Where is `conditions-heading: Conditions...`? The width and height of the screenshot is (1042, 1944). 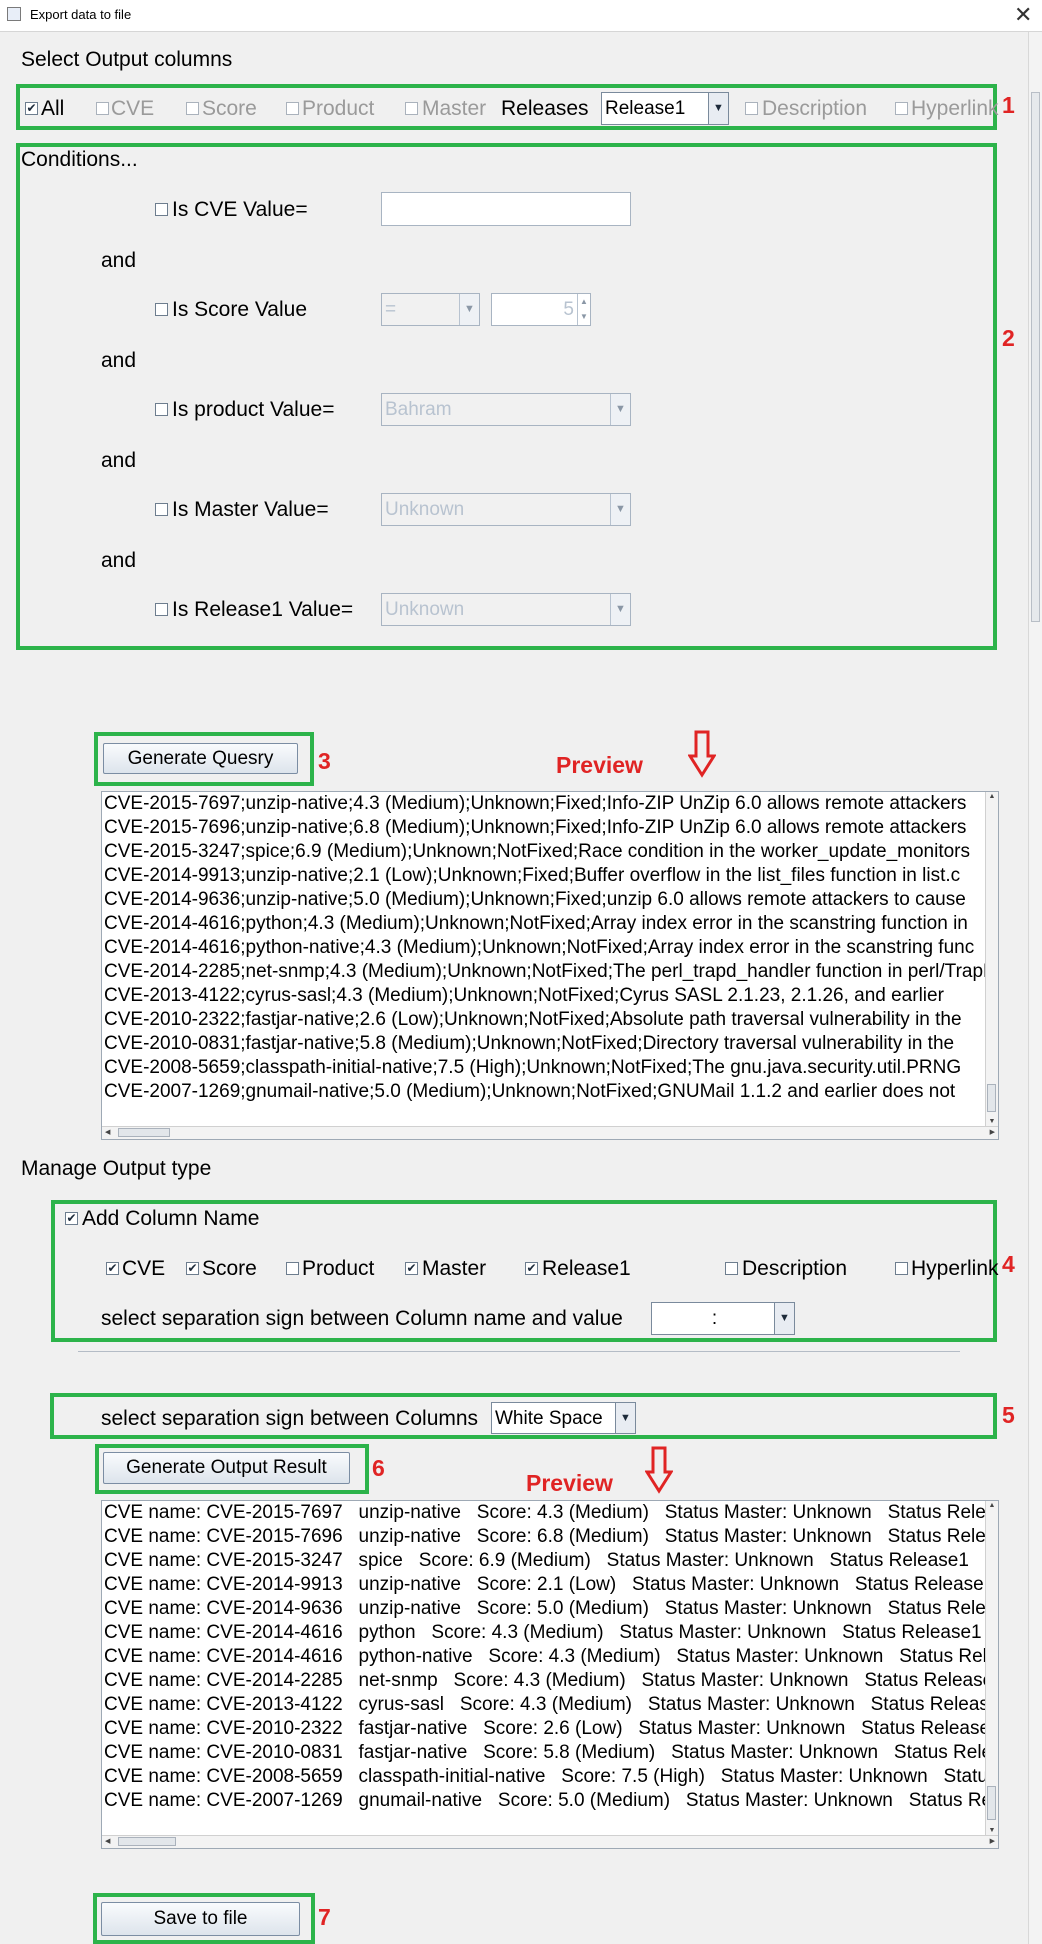
conditions-heading: Conditions... is located at coordinates (79, 159).